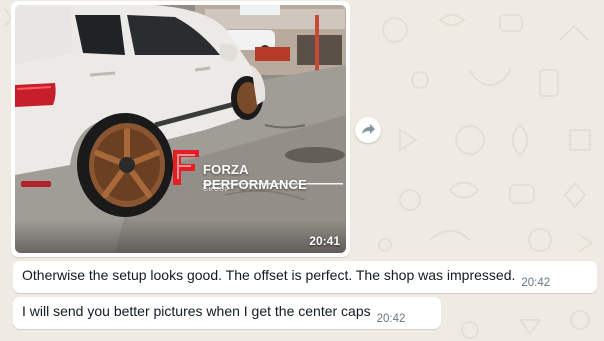 Image resolution: width=604 pixels, height=341 pixels. I want to click on image-timestamp: 20:41, so click(324, 241).